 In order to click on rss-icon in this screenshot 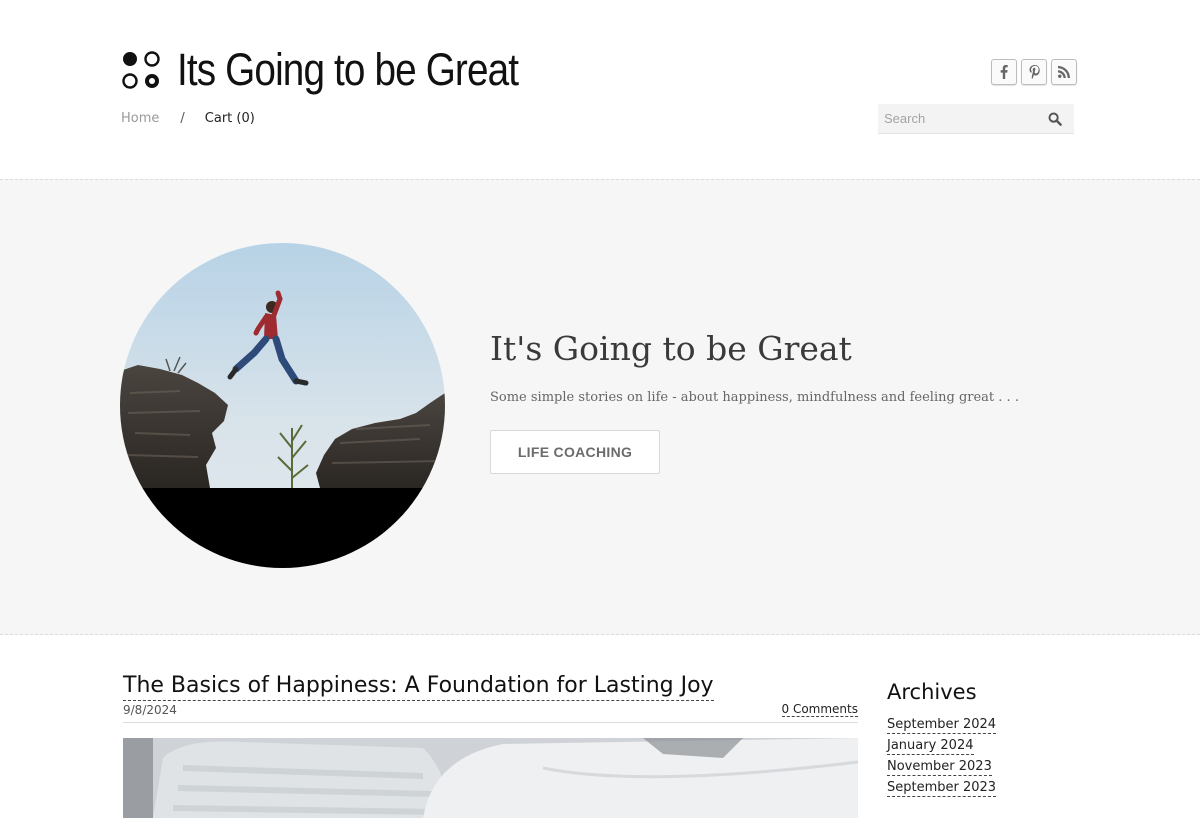, I will do `click(1064, 72)`.